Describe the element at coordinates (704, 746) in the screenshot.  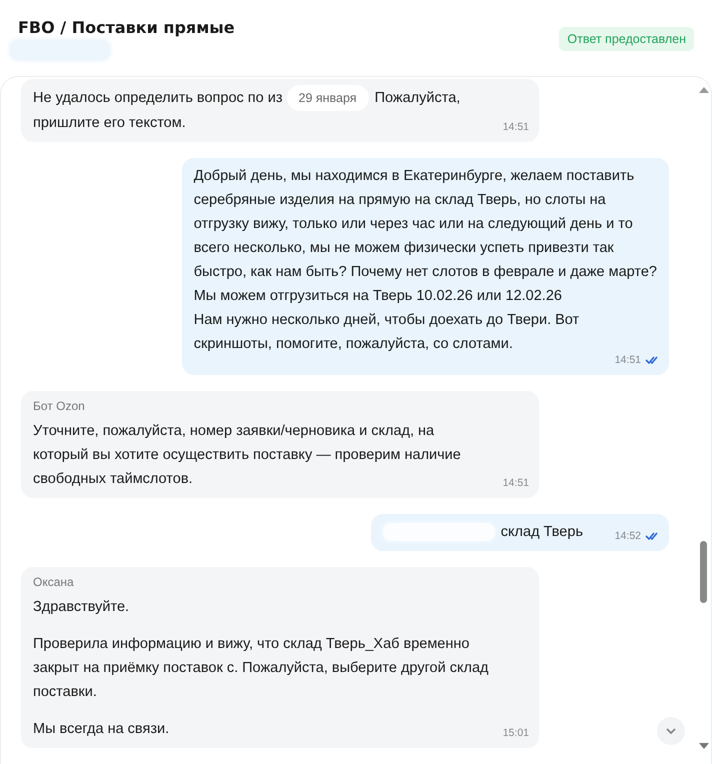
I see `scroll-down-icon` at that location.